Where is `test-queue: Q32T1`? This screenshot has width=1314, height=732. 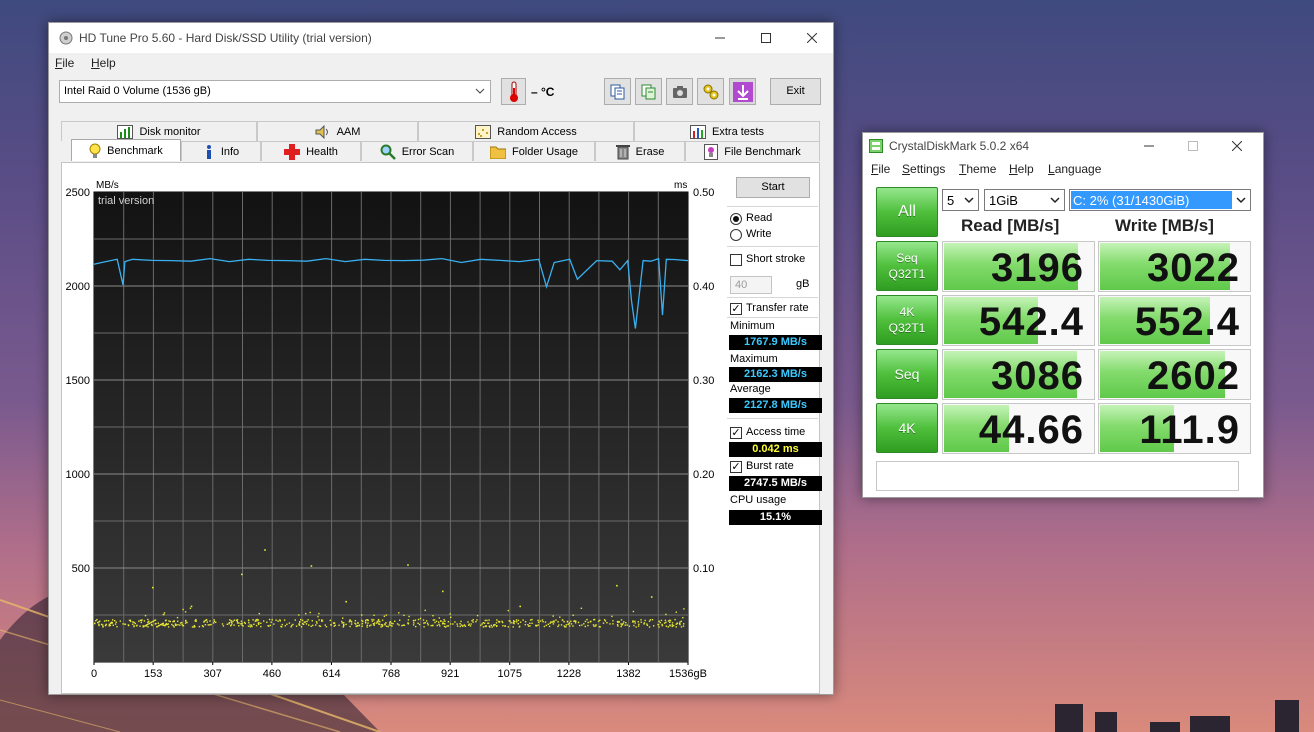
test-queue: Q32T1 is located at coordinates (907, 274).